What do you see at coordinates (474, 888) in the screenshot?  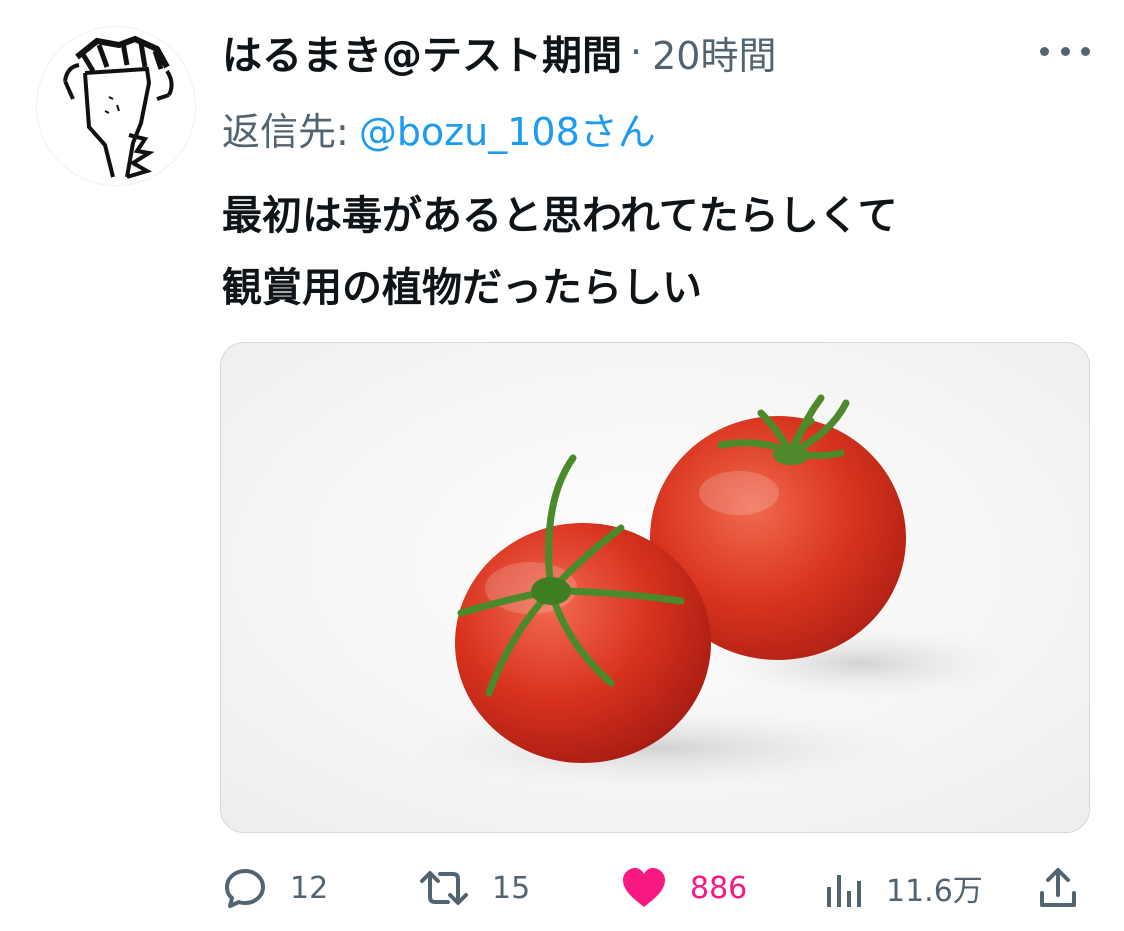 I see `retweet-button: 15` at bounding box center [474, 888].